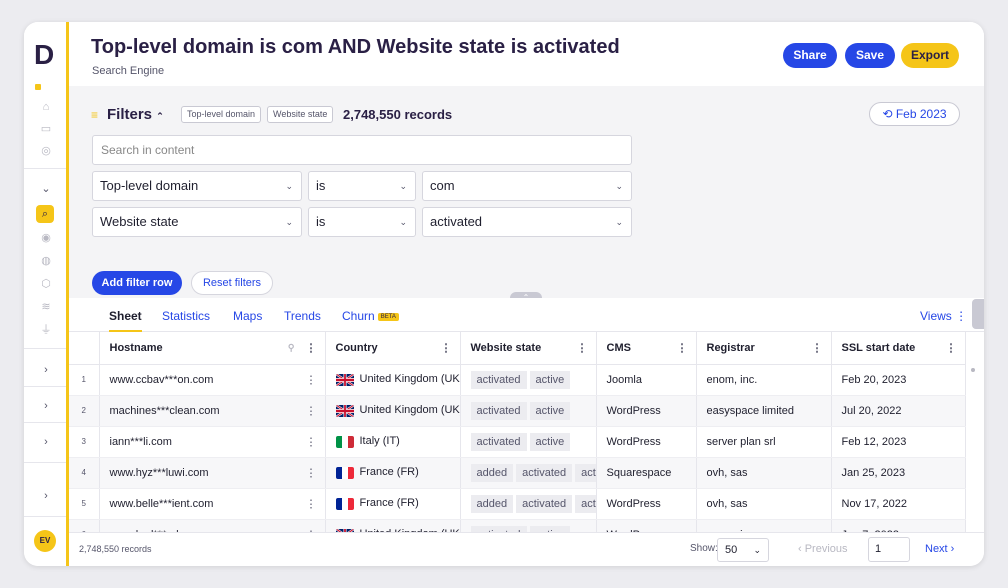 The width and height of the screenshot is (1008, 588). I want to click on folder-icon: ▭, so click(46, 129).